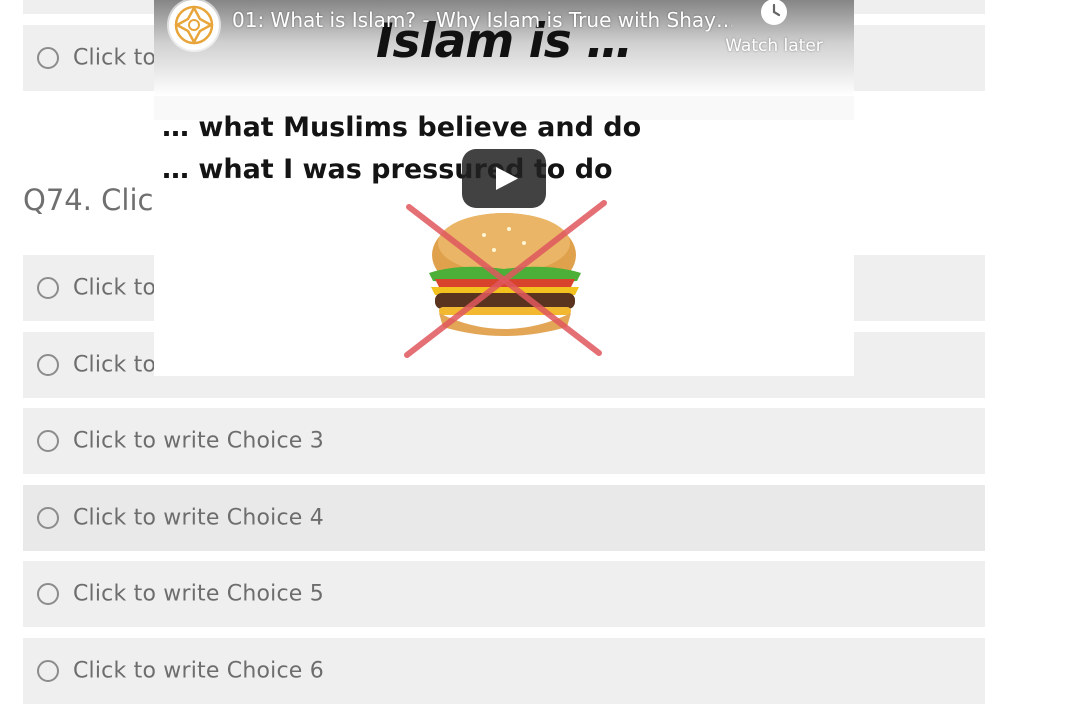 The image size is (1085, 704). I want to click on play-icon, so click(504, 178).